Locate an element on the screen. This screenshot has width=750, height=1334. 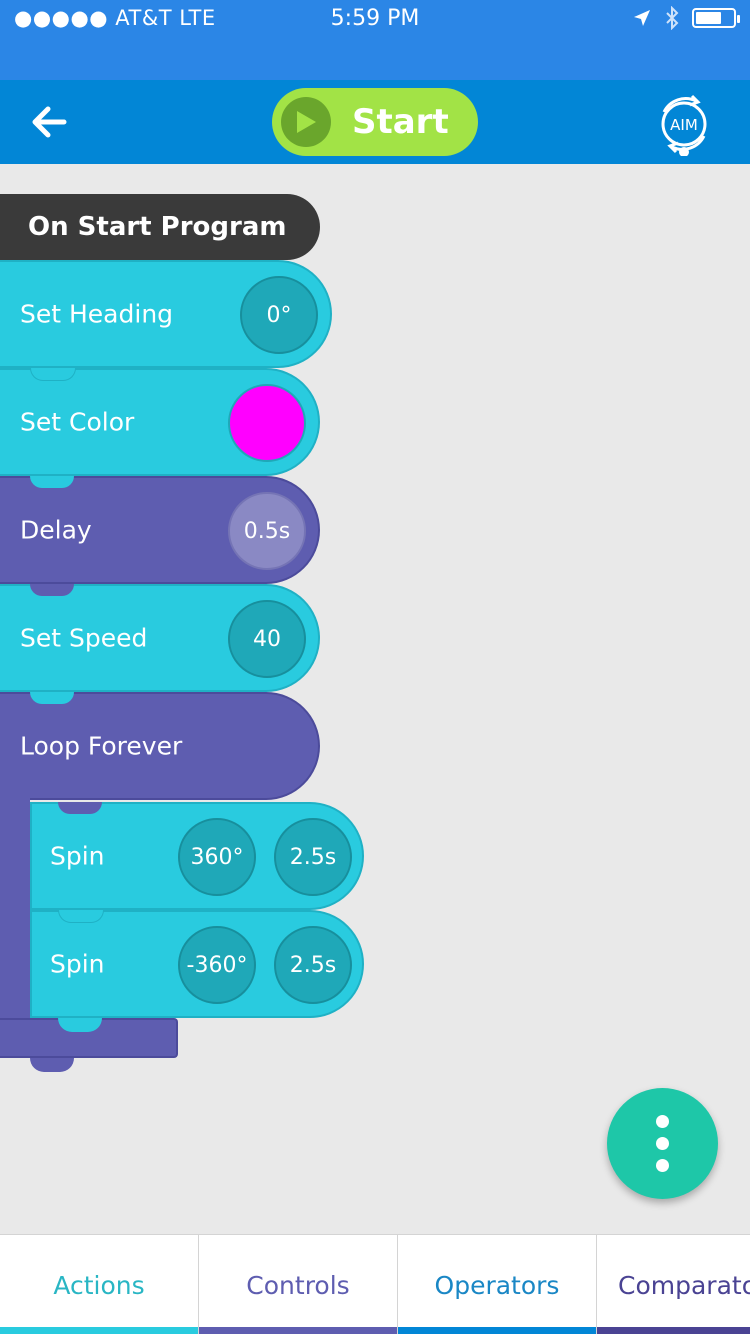
status-icons is located at coordinates (686, 18).